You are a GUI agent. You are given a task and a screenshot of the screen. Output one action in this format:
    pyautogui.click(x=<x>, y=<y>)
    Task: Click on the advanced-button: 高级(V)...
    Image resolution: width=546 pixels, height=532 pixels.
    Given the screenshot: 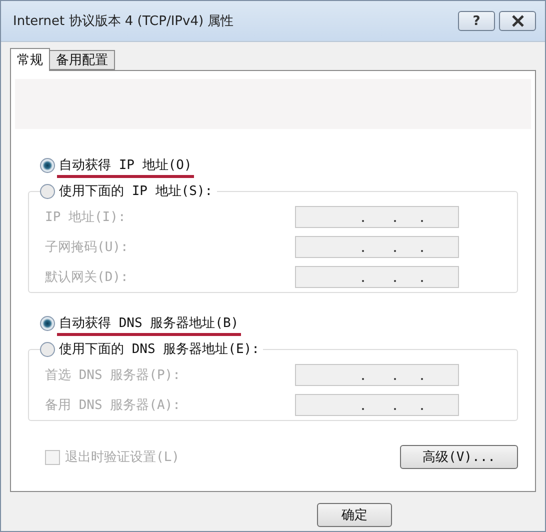 What is the action you would take?
    pyautogui.click(x=459, y=457)
    